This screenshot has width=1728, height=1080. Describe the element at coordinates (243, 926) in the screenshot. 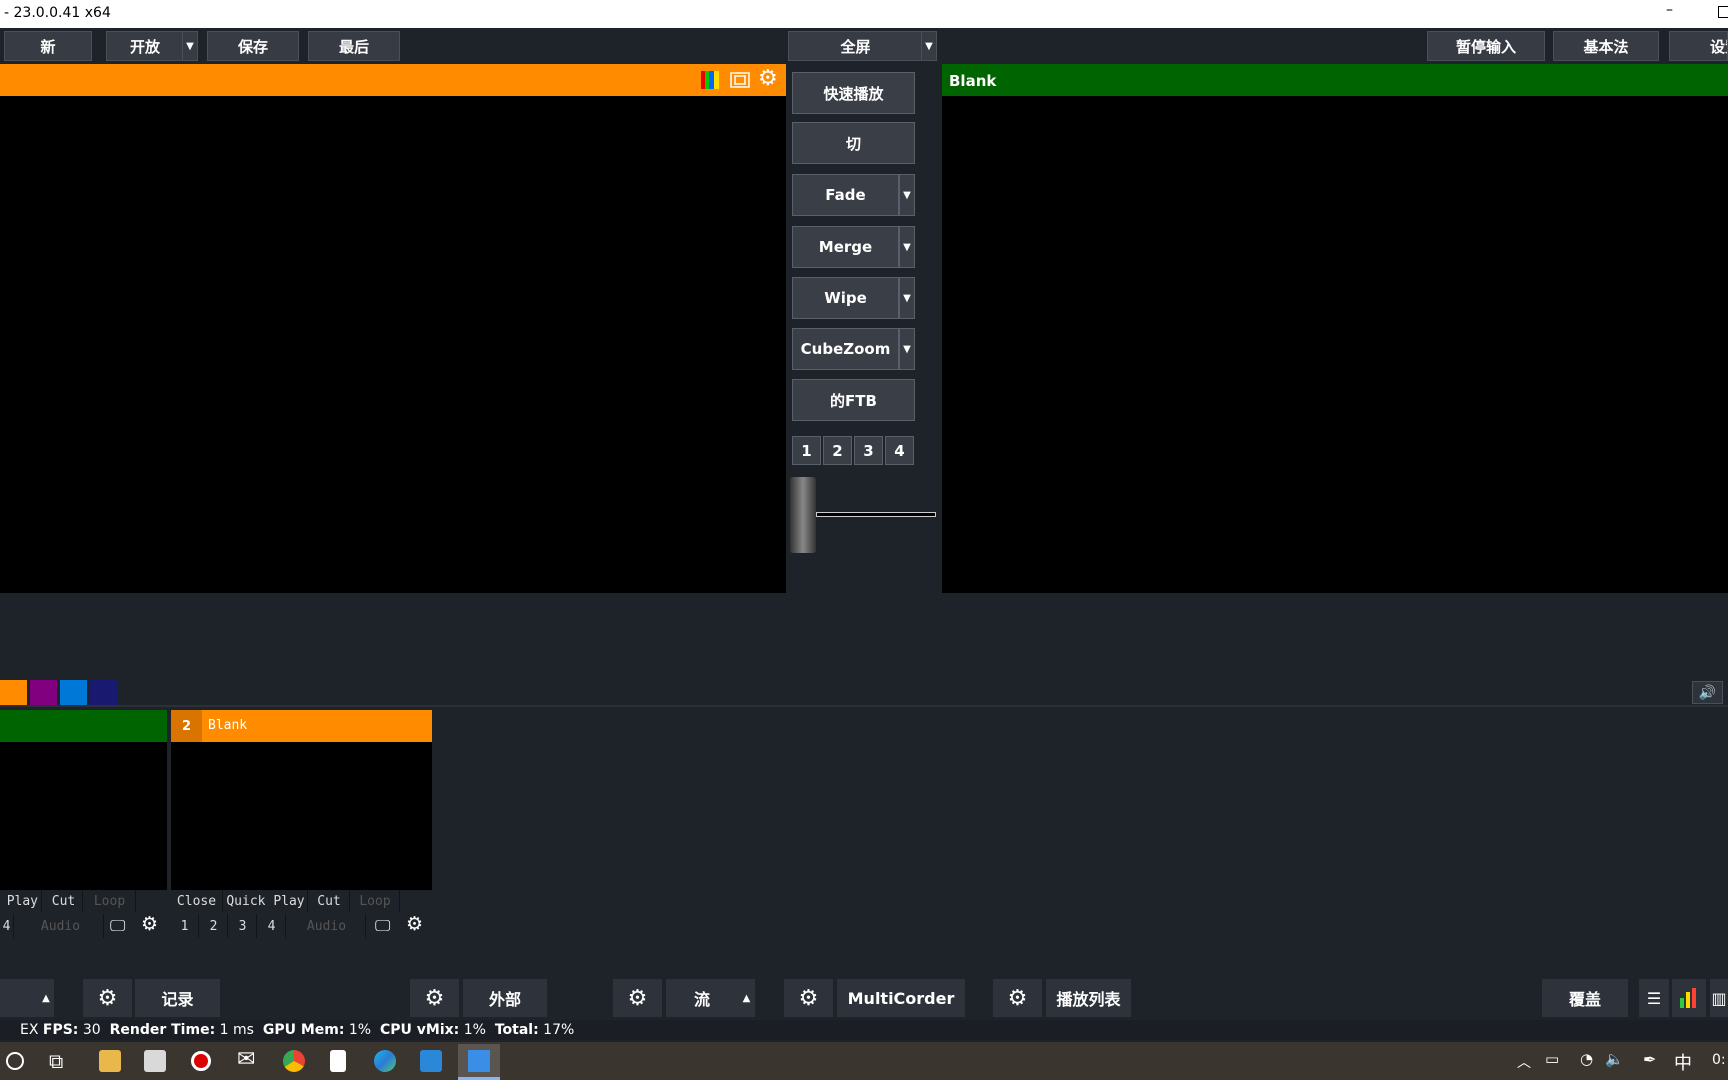

I see `layer-3-button: 3` at that location.